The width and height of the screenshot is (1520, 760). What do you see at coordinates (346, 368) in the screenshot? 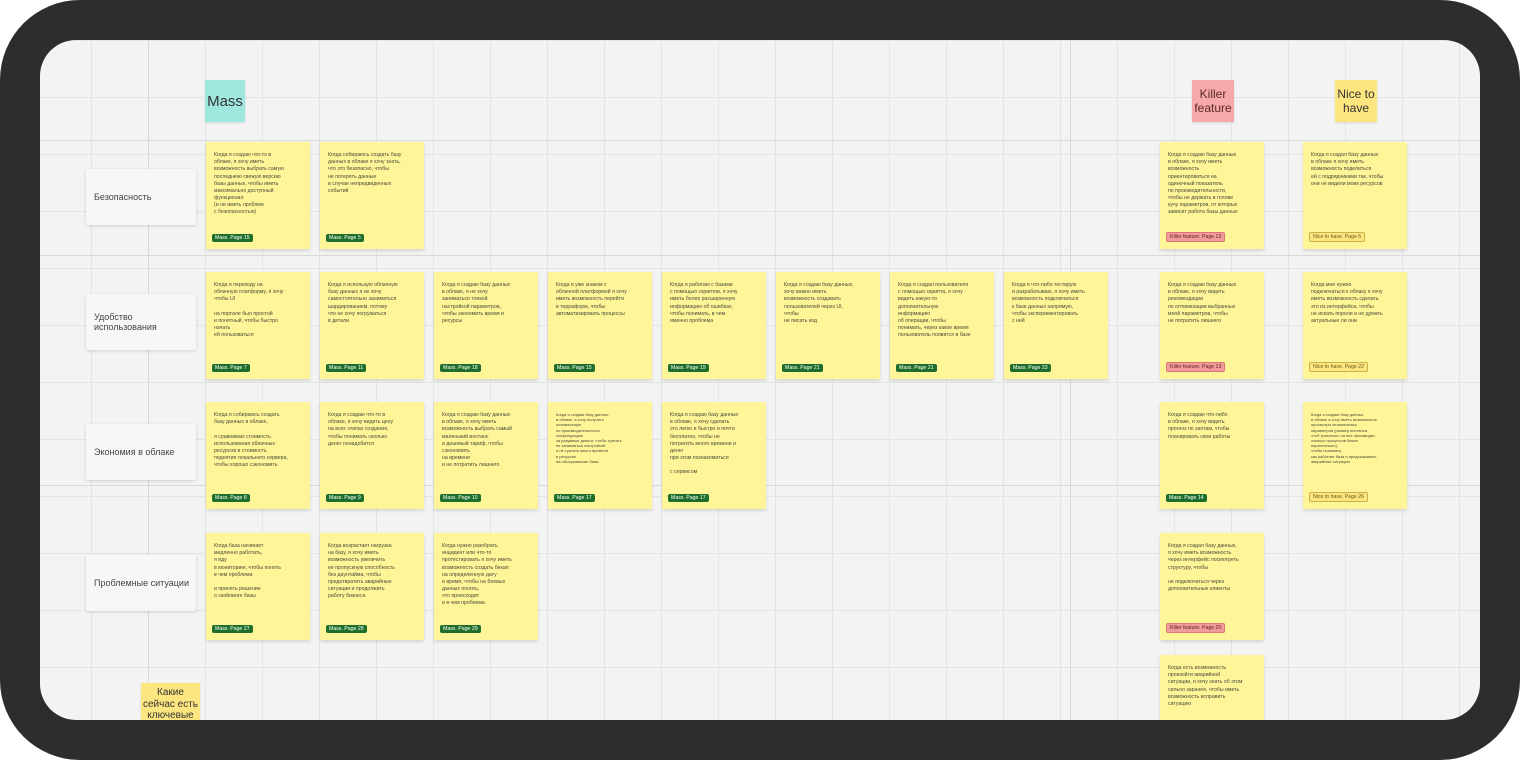
I see `sticky-note-tag: Mass. Page 11` at bounding box center [346, 368].